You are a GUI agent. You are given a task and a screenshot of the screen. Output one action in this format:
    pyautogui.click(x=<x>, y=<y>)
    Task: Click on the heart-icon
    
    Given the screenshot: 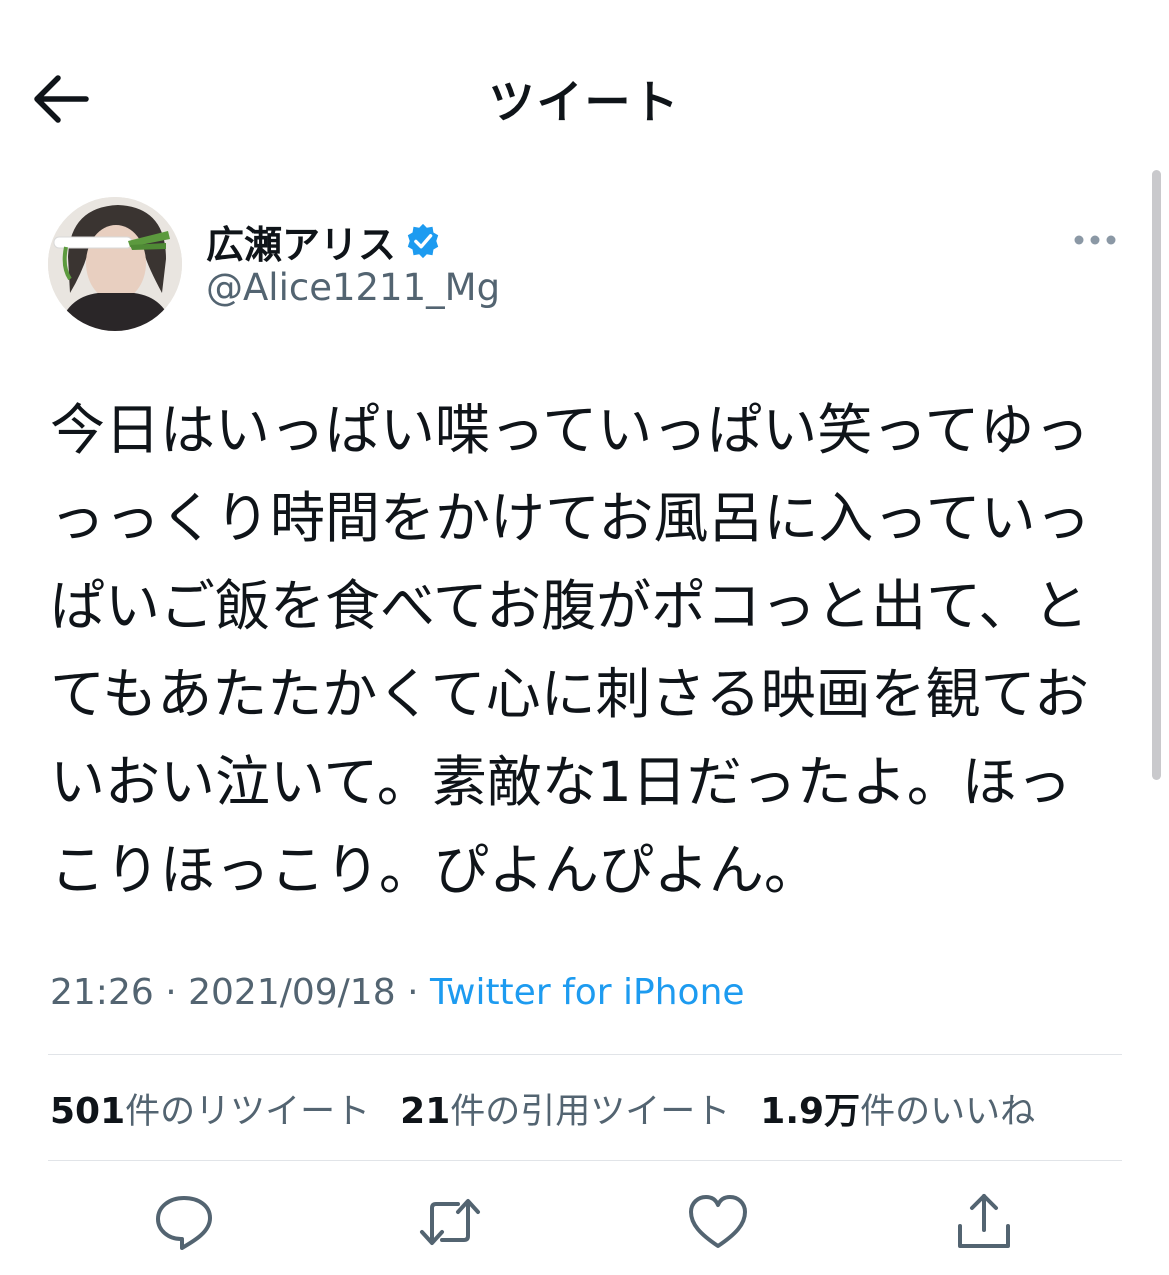 What is the action you would take?
    pyautogui.click(x=718, y=1221)
    